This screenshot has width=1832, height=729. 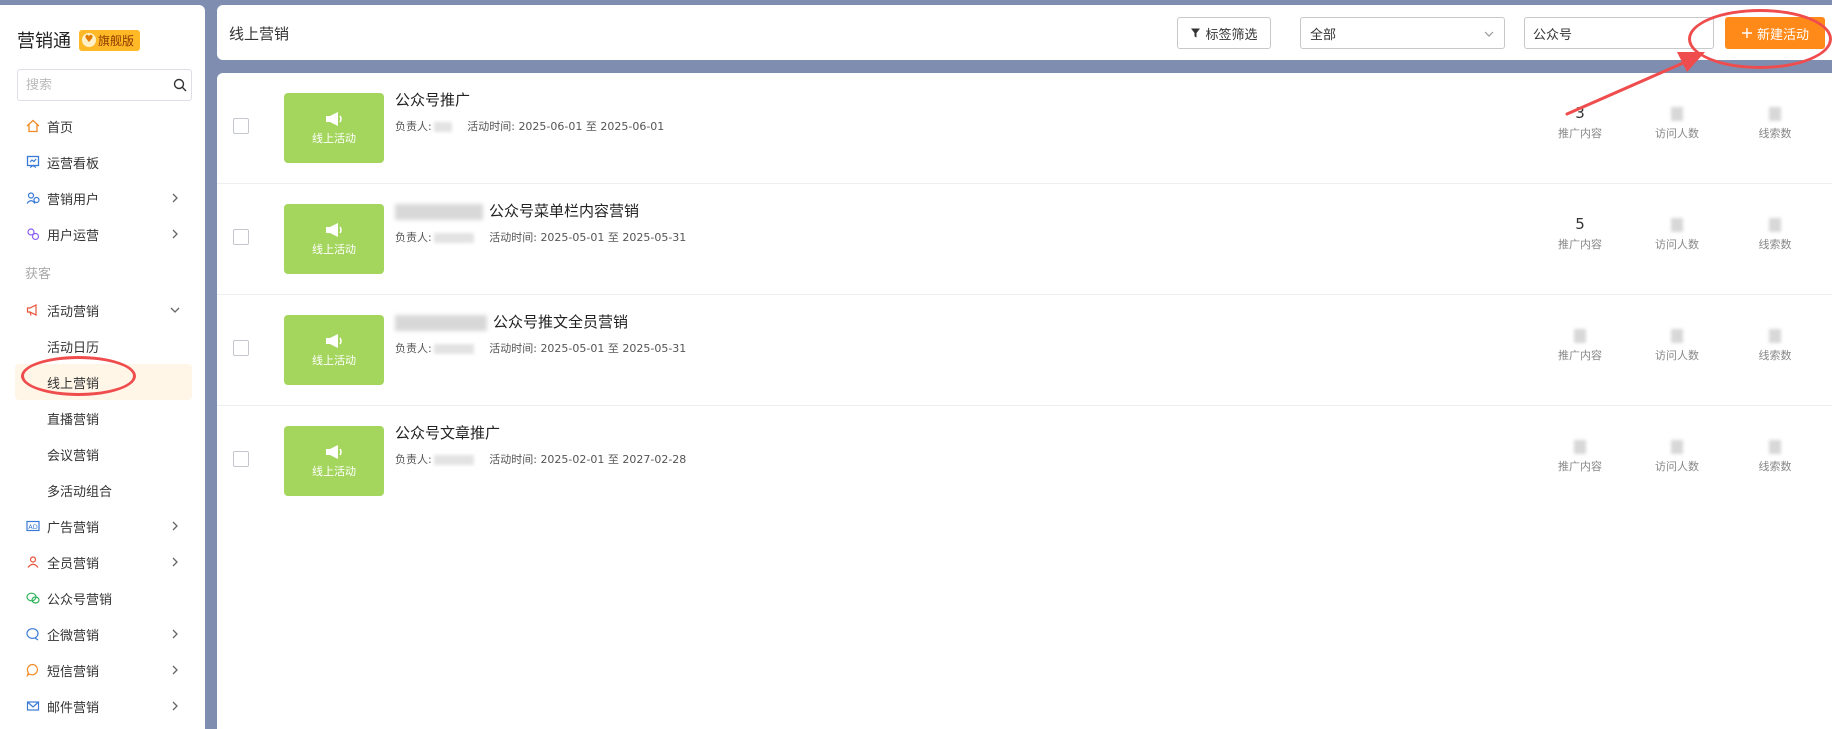 What do you see at coordinates (1635, 84) in the screenshot?
I see `annotation-arrow` at bounding box center [1635, 84].